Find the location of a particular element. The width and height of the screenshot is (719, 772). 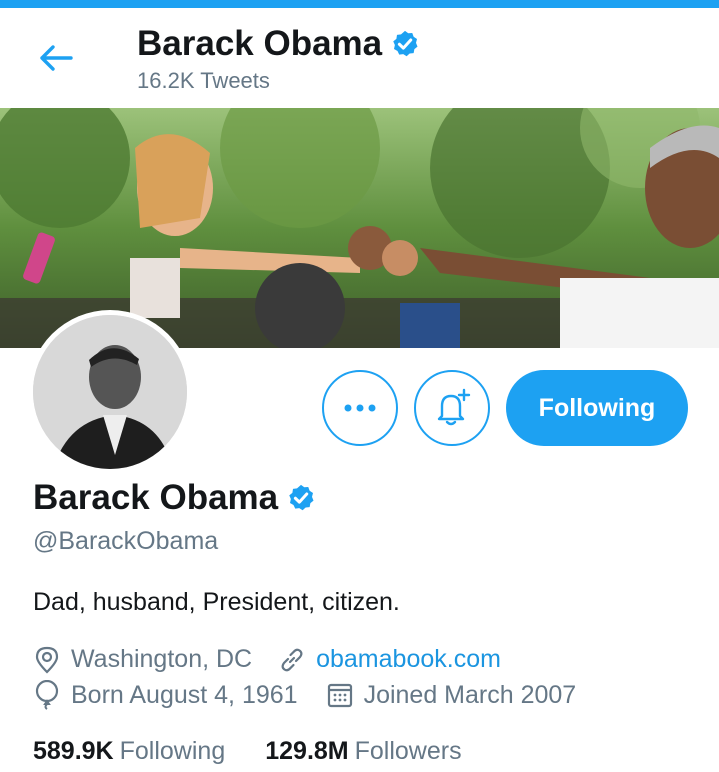

back-arrow-icon is located at coordinates (56, 58).